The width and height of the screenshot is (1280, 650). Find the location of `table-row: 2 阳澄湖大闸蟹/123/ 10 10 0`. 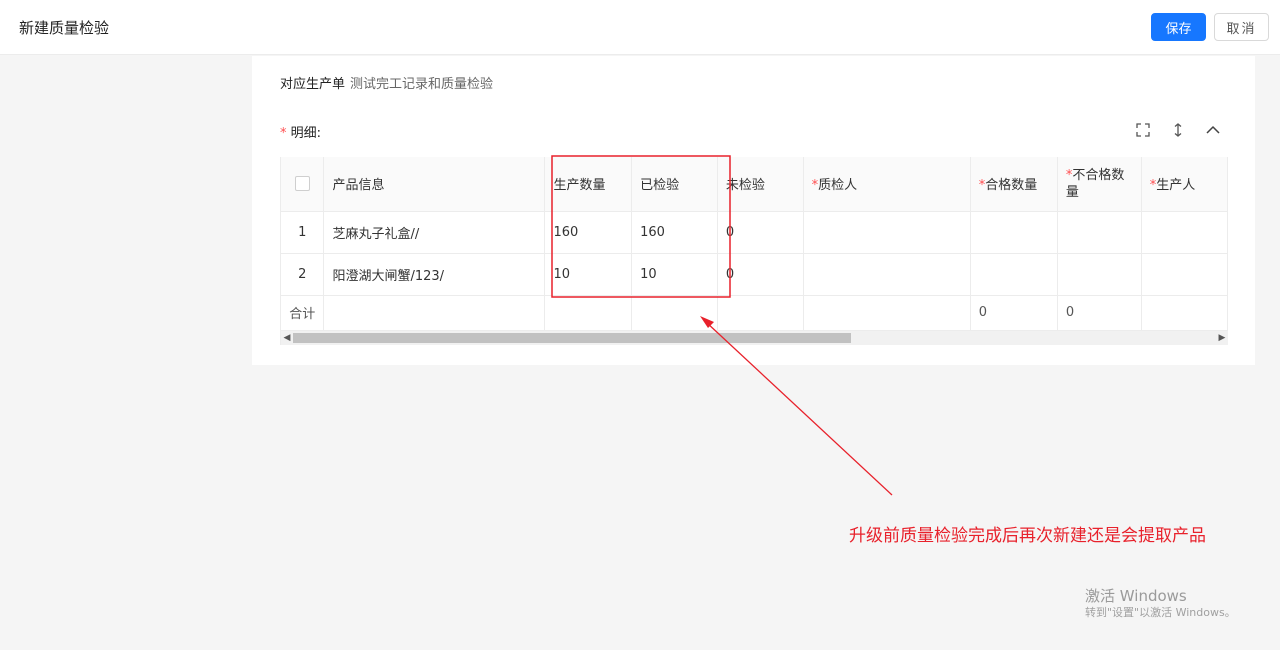

table-row: 2 阳澄湖大闸蟹/123/ 10 10 0 is located at coordinates (754, 274).